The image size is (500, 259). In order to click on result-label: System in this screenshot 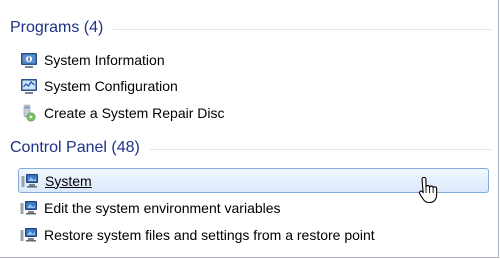, I will do `click(68, 180)`.